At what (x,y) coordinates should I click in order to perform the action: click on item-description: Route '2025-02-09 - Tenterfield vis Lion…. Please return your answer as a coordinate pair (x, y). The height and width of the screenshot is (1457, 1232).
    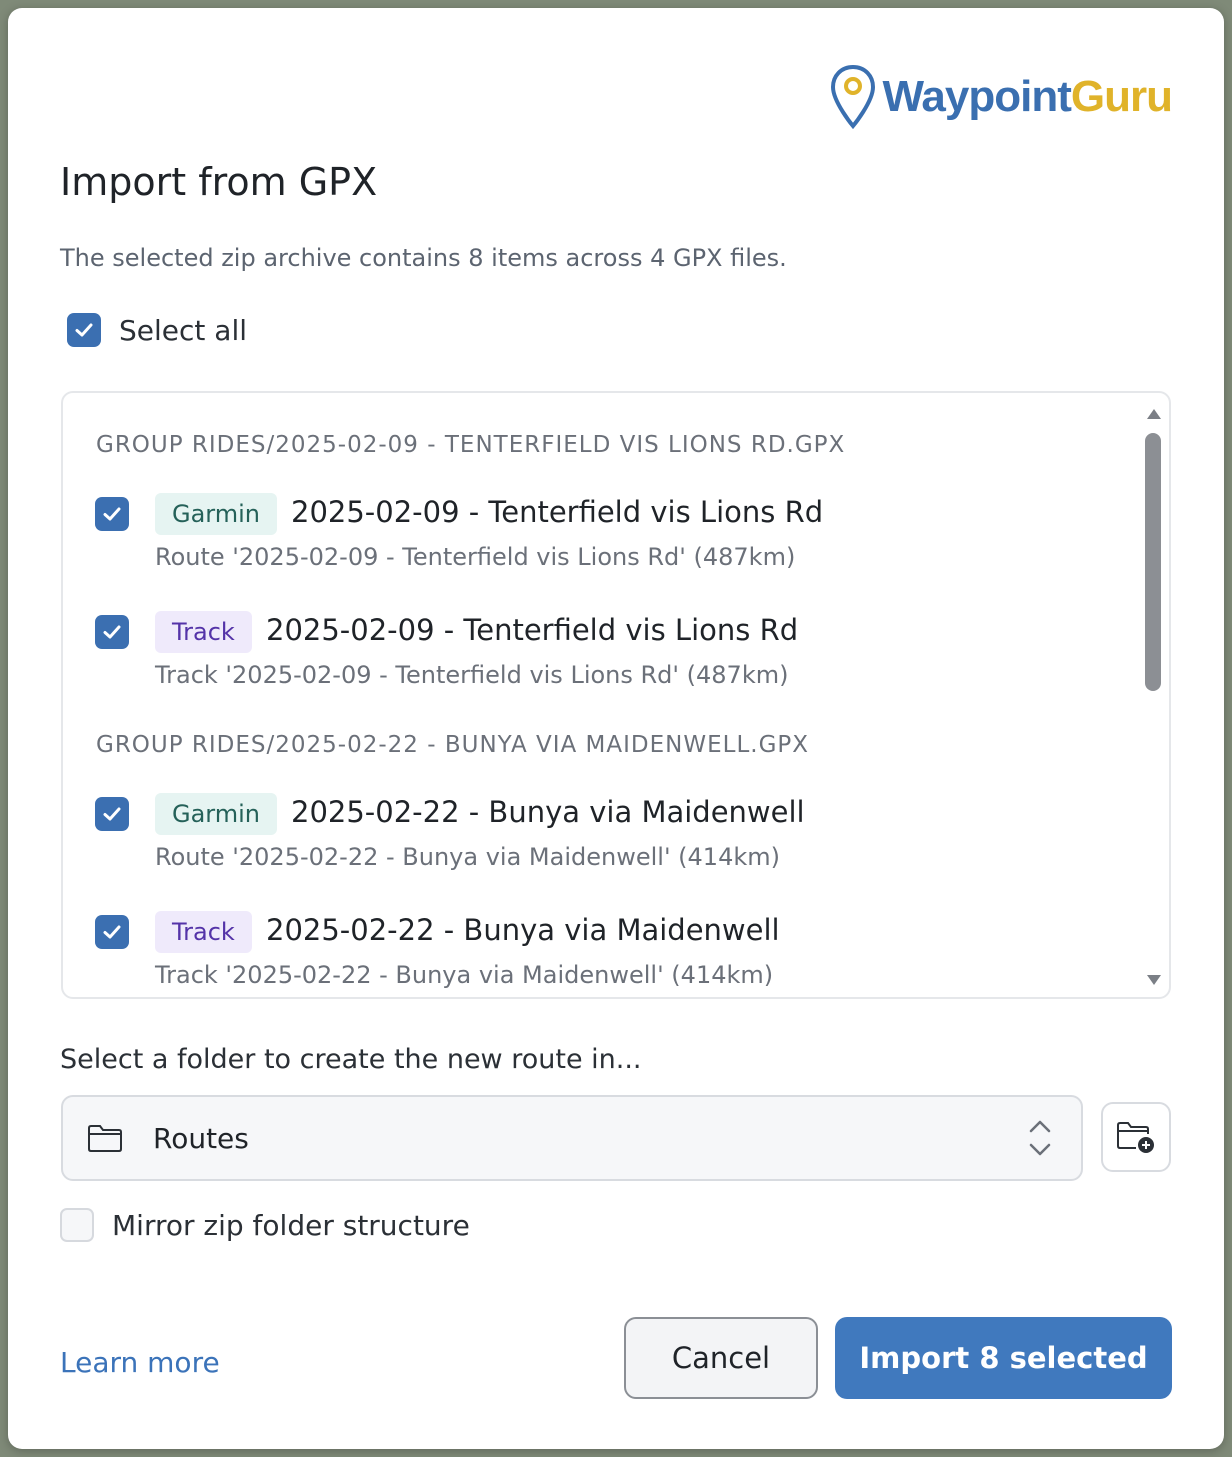
    Looking at the image, I should click on (475, 557).